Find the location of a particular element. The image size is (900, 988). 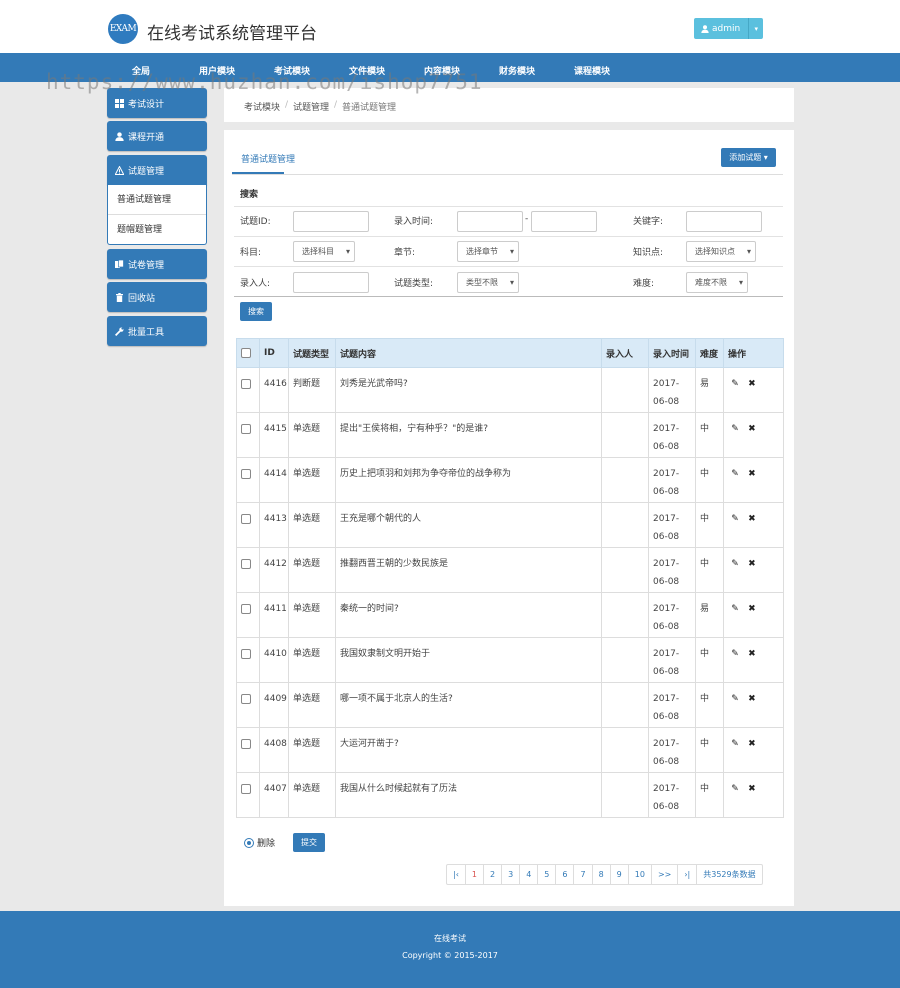

nav-item-content: 内容模块 is located at coordinates (442, 70).